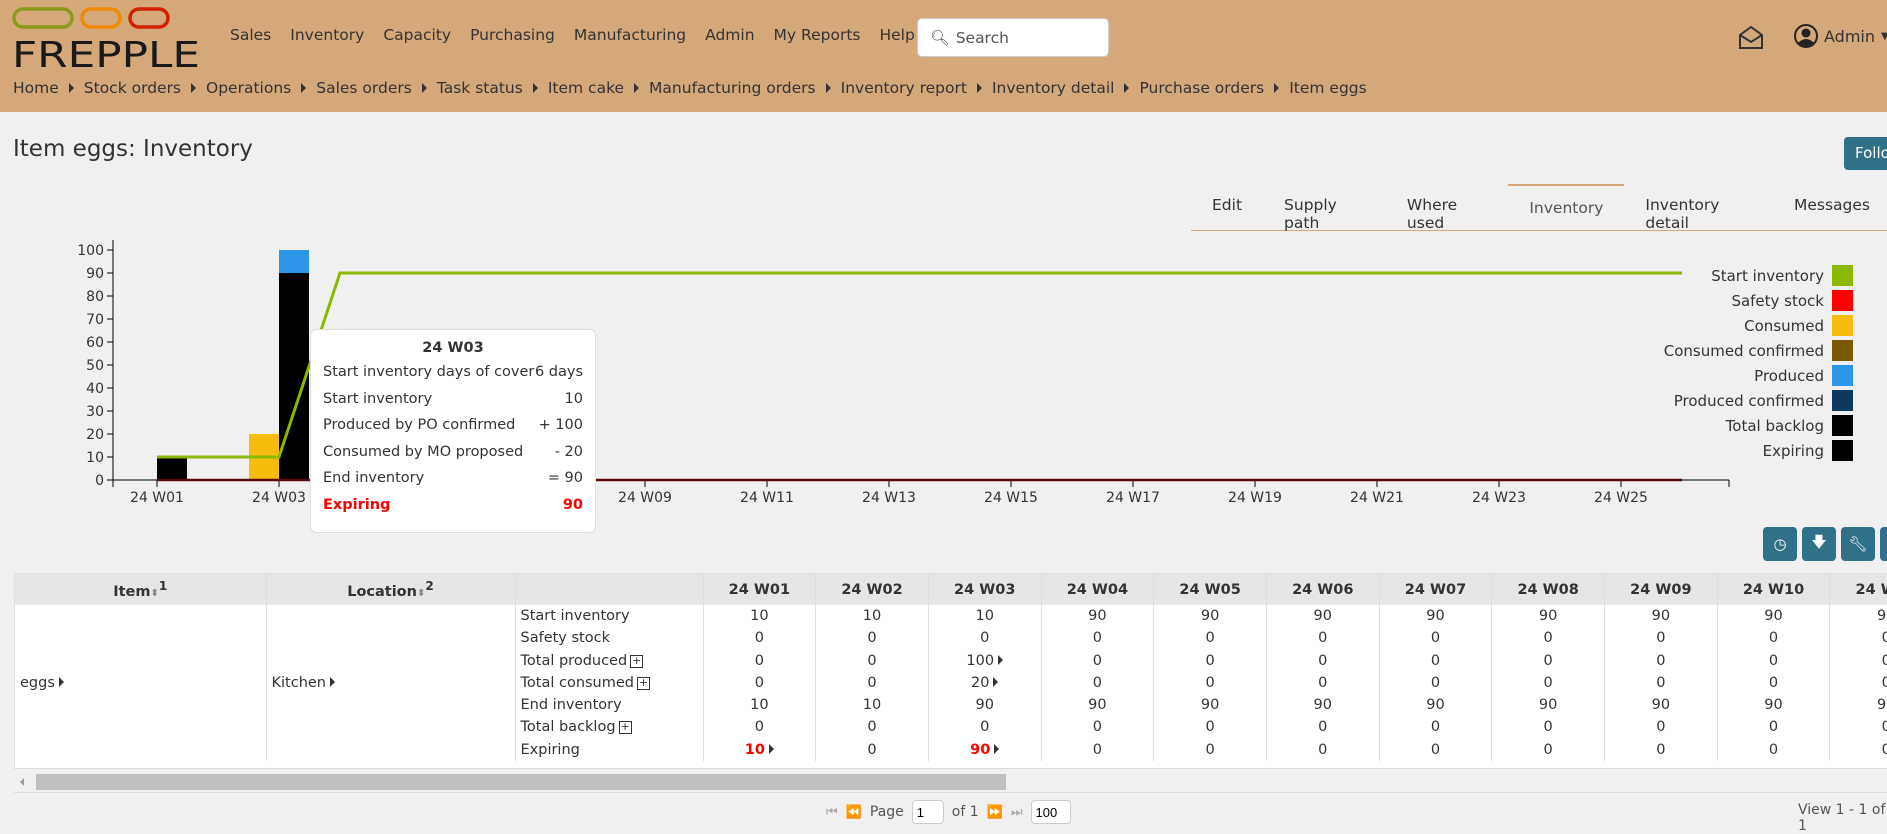 This screenshot has width=1887, height=834. What do you see at coordinates (1324, 208) in the screenshot?
I see `tab-supply-path: Supply path` at bounding box center [1324, 208].